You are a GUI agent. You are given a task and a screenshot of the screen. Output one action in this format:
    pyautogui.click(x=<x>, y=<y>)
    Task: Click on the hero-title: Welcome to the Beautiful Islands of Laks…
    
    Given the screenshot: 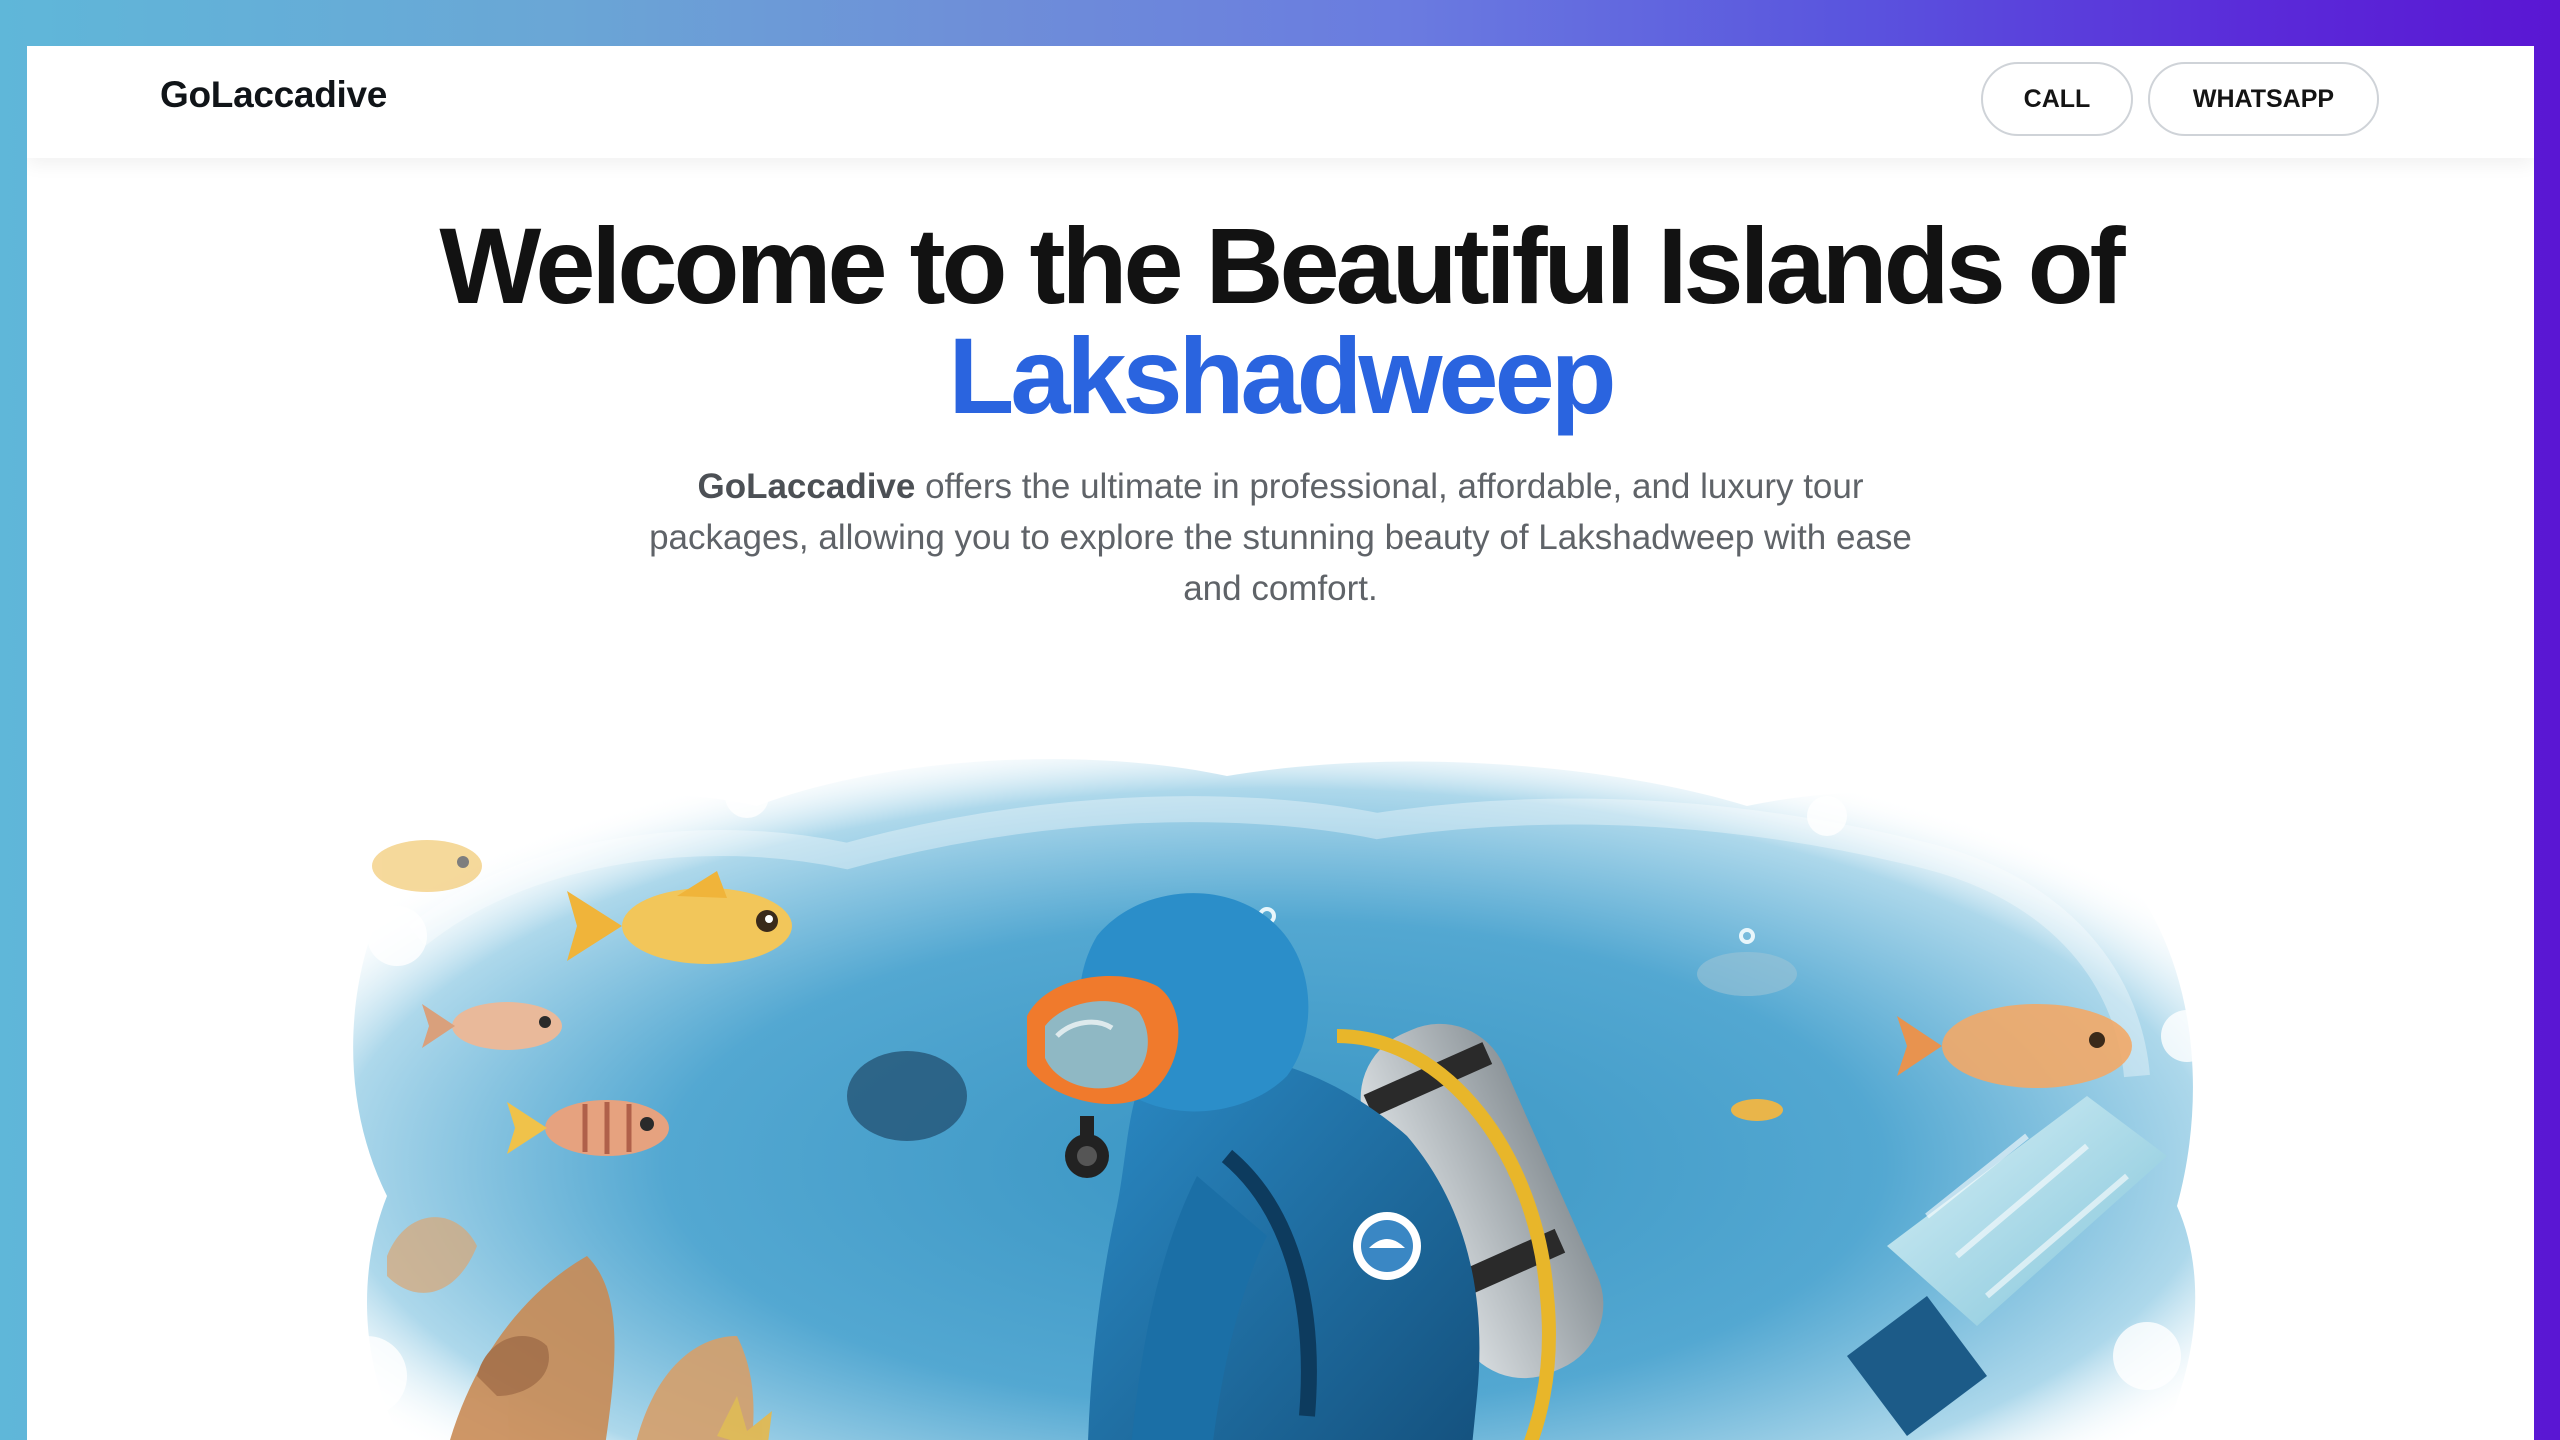 What is the action you would take?
    pyautogui.click(x=1280, y=321)
    